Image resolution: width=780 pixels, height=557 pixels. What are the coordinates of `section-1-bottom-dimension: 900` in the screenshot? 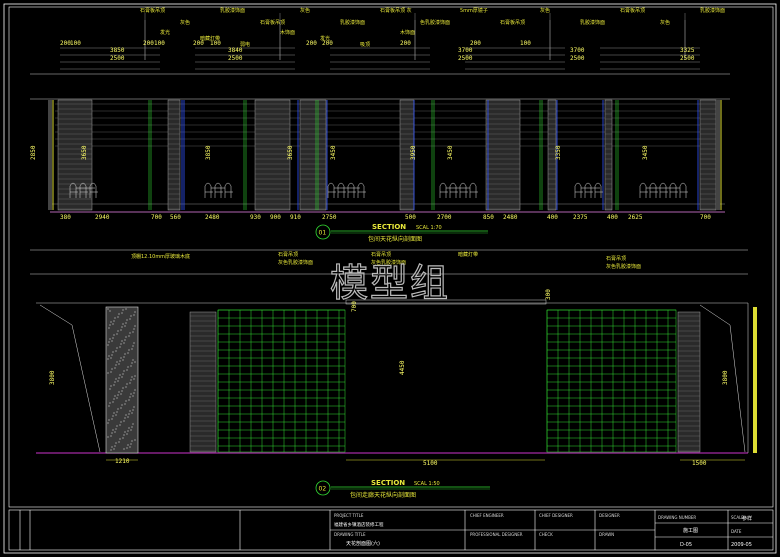 It's located at (275, 217).